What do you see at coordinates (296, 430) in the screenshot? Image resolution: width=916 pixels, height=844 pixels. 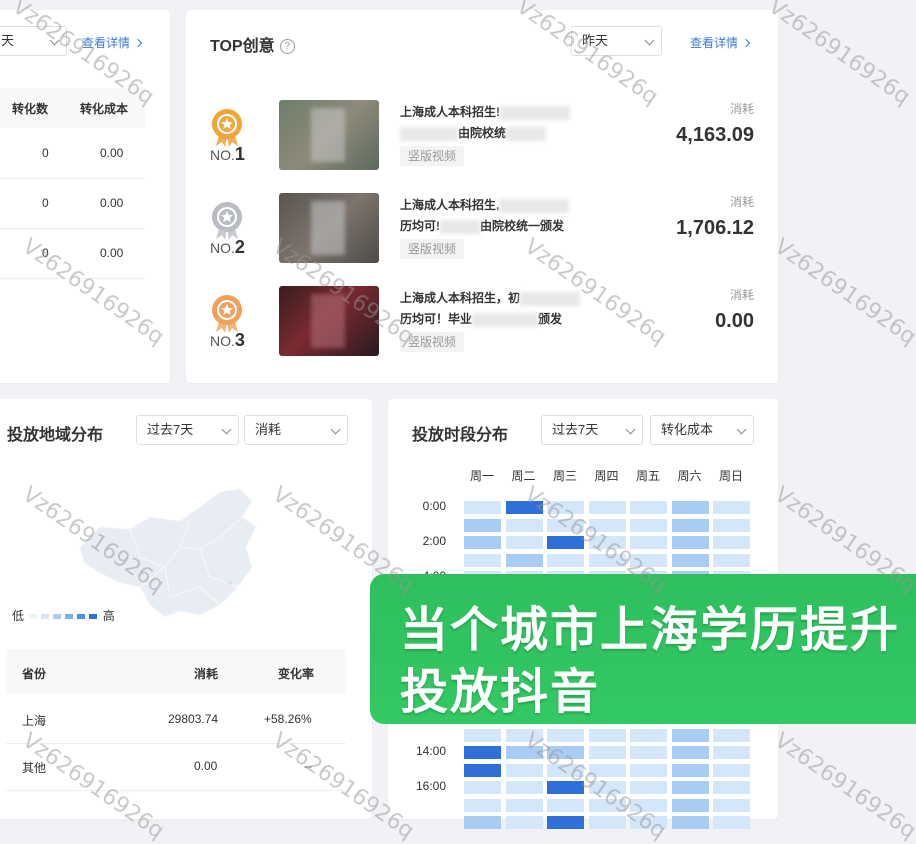 I see `metric-select: 消耗` at bounding box center [296, 430].